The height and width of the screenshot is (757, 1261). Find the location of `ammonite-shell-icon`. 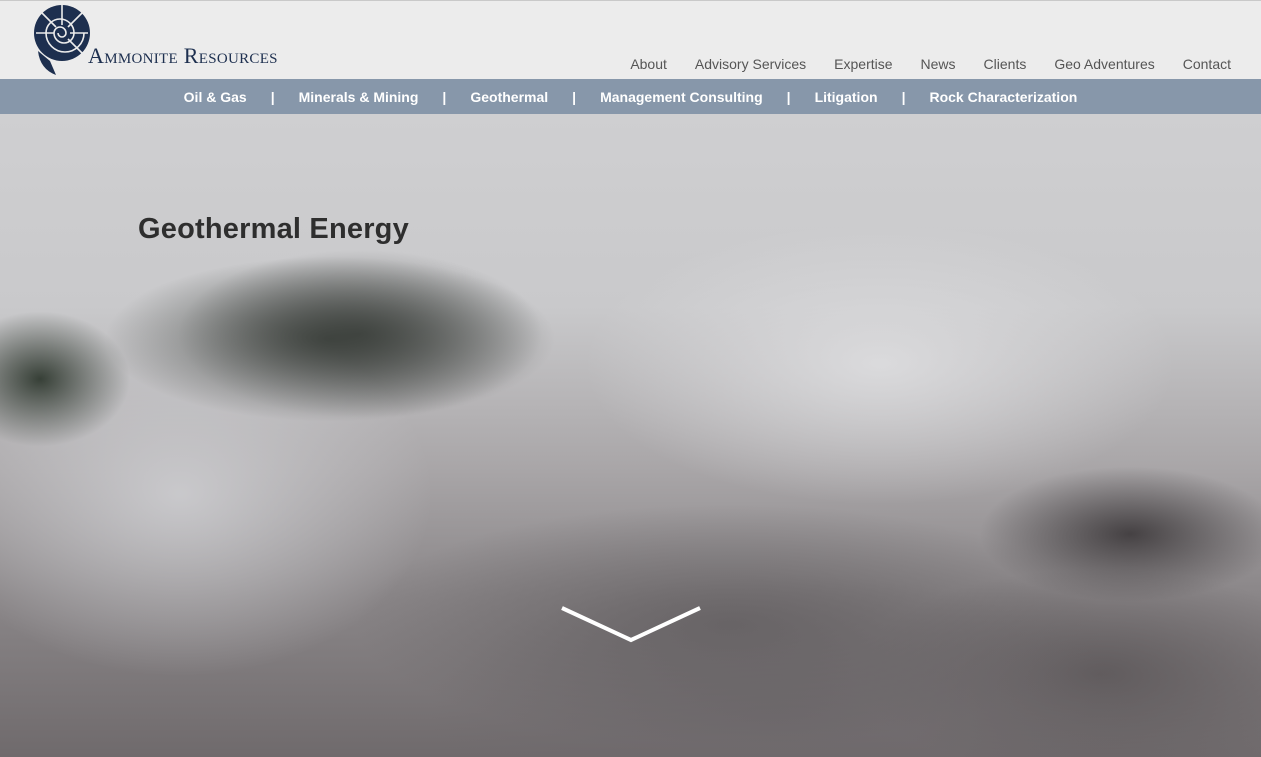

ammonite-shell-icon is located at coordinates (60, 39).